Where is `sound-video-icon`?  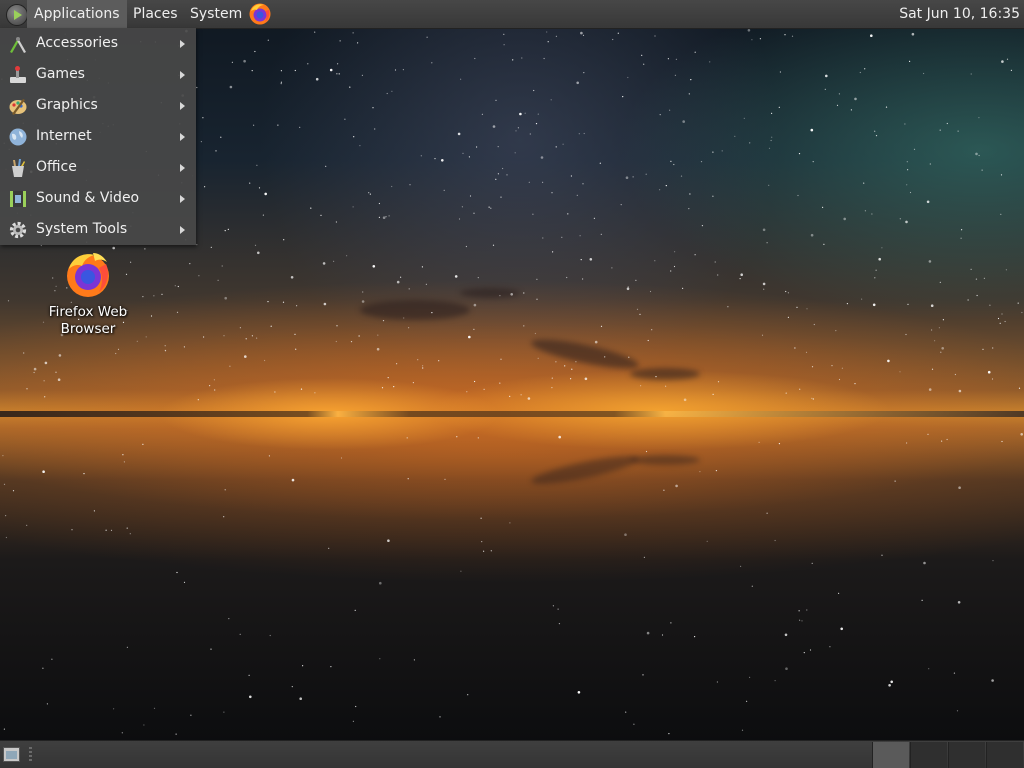 sound-video-icon is located at coordinates (18, 199).